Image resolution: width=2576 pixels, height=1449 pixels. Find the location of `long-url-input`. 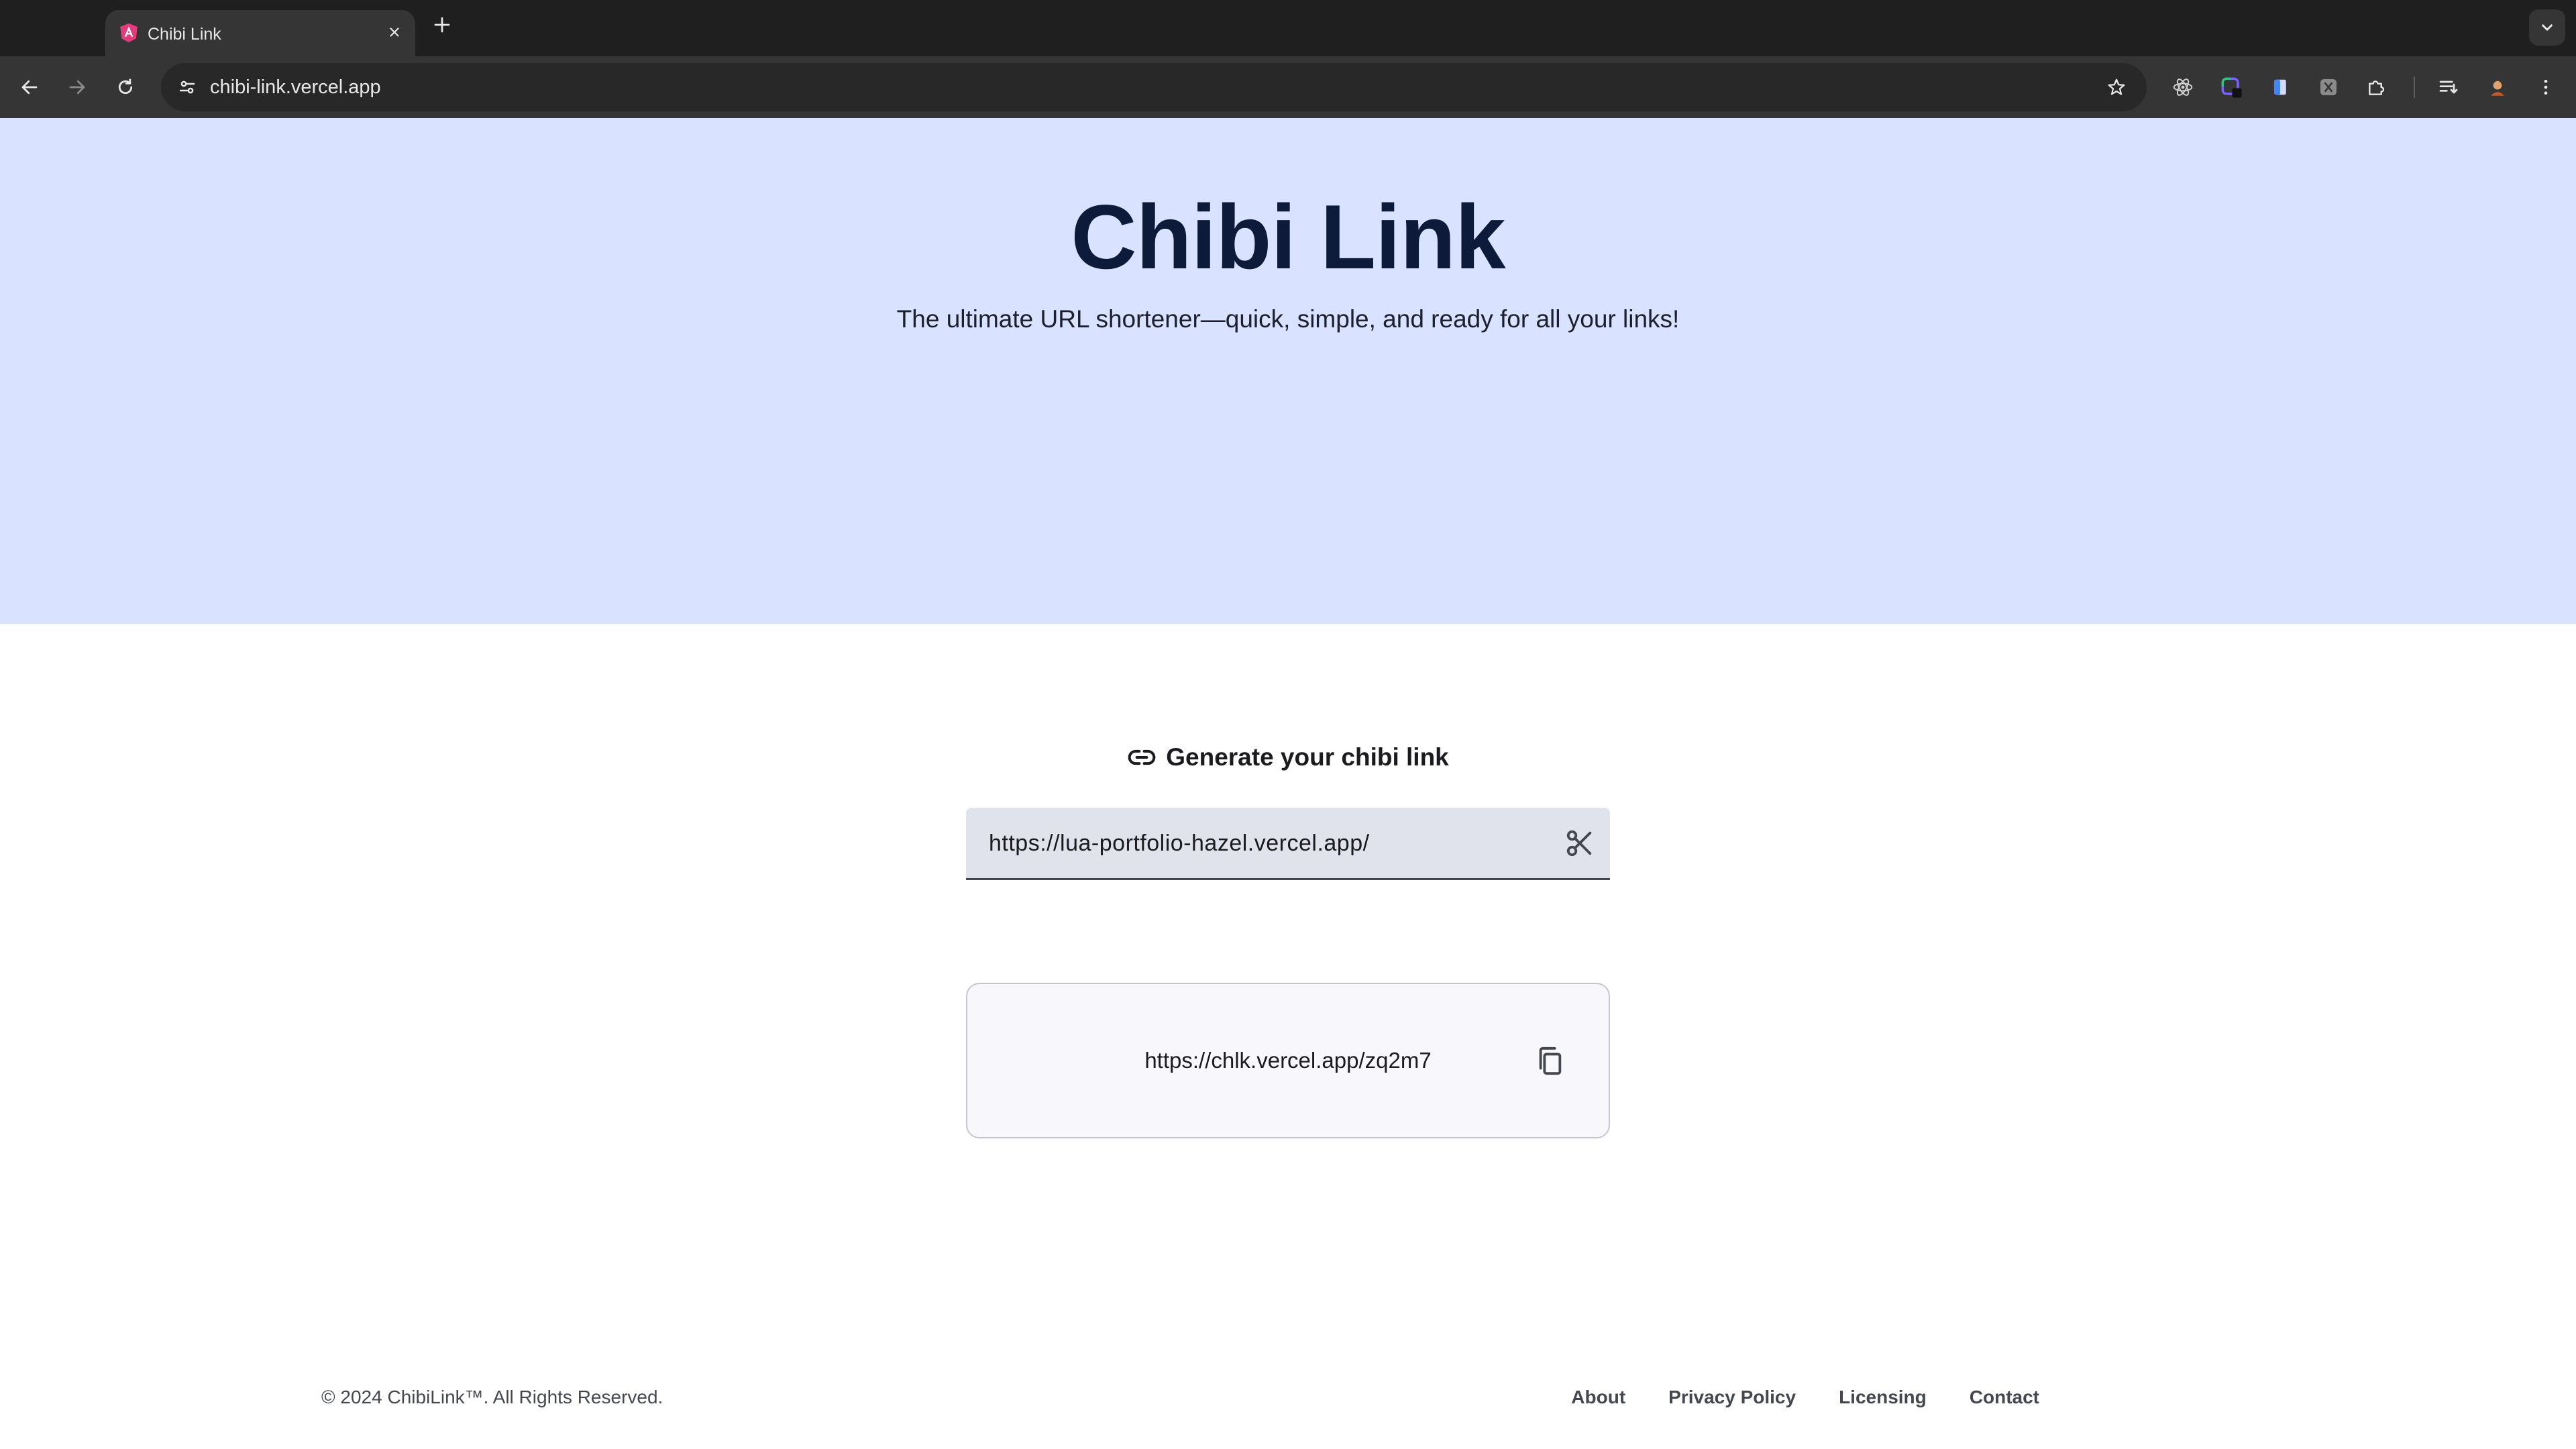

long-url-input is located at coordinates (1263, 843).